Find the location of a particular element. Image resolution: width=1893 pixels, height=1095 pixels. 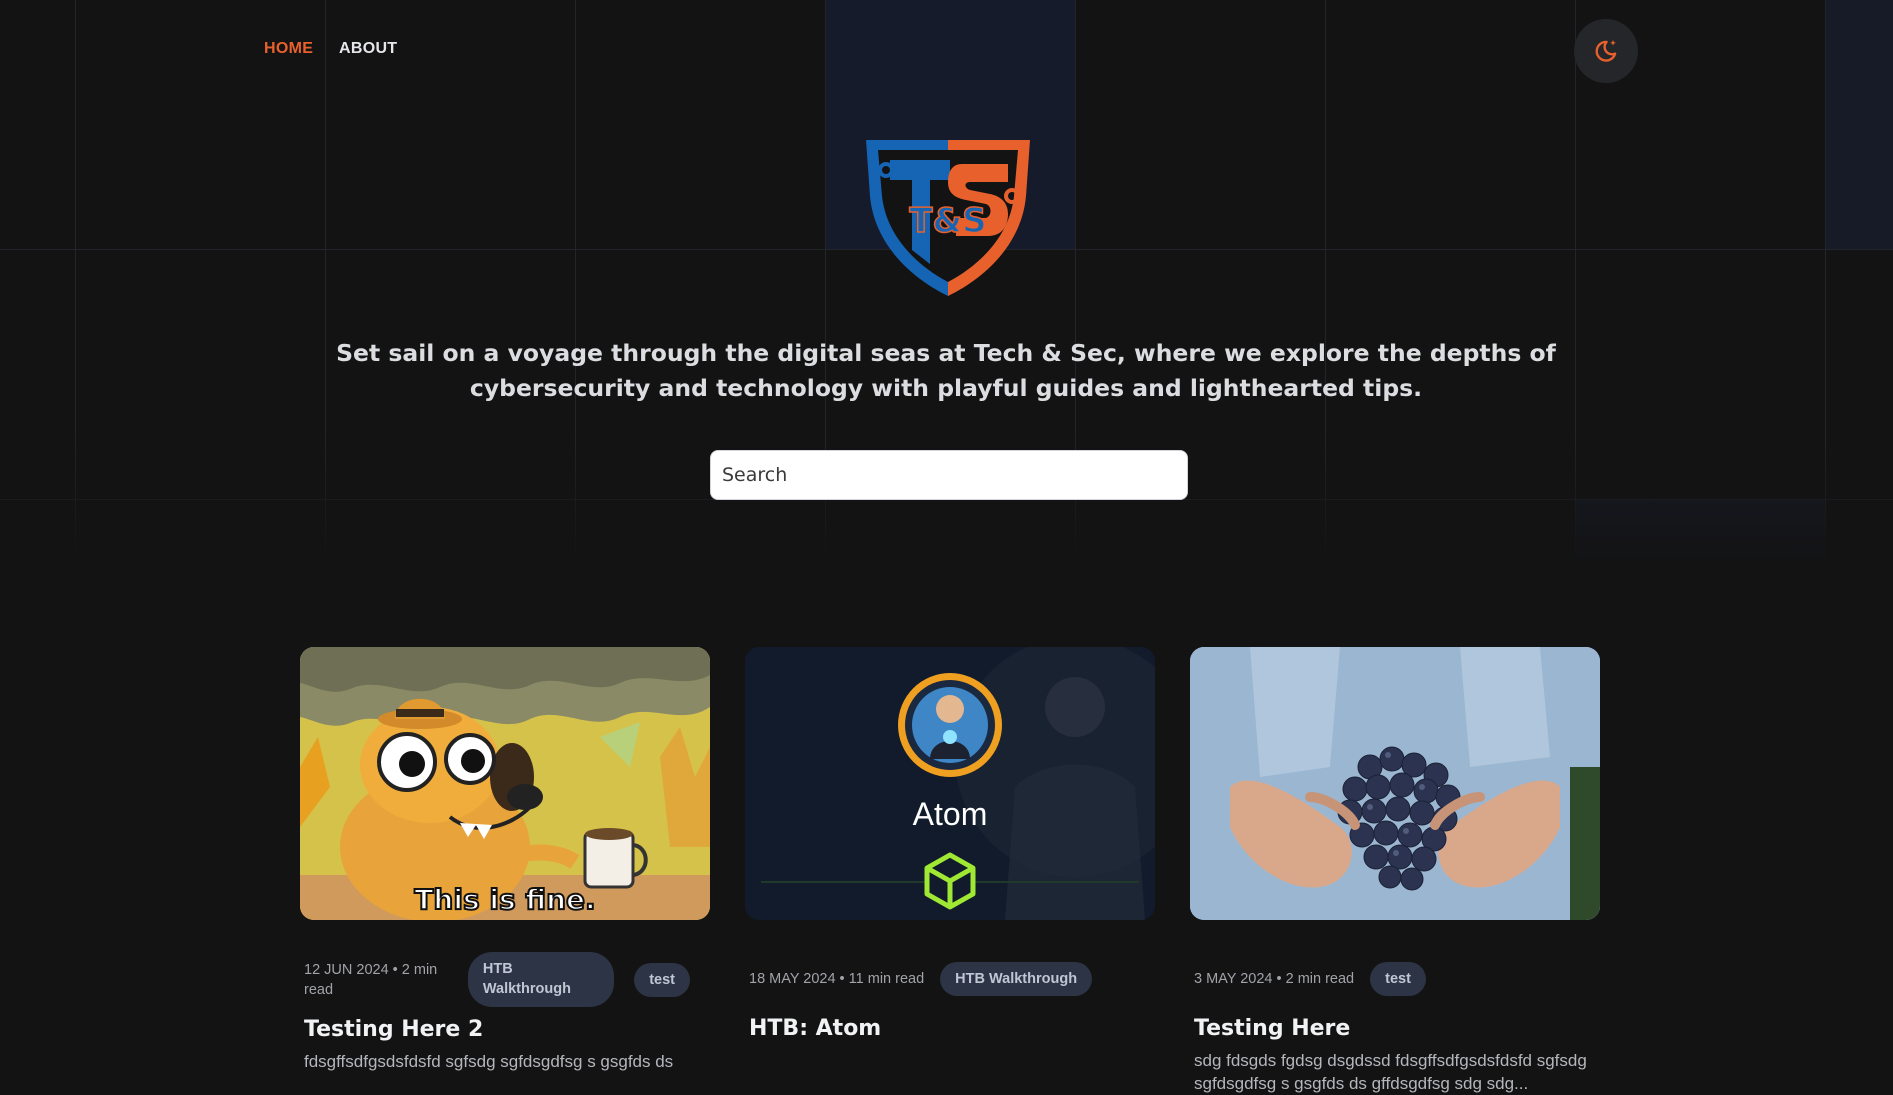

site-logo: T&S is located at coordinates (948, 218).